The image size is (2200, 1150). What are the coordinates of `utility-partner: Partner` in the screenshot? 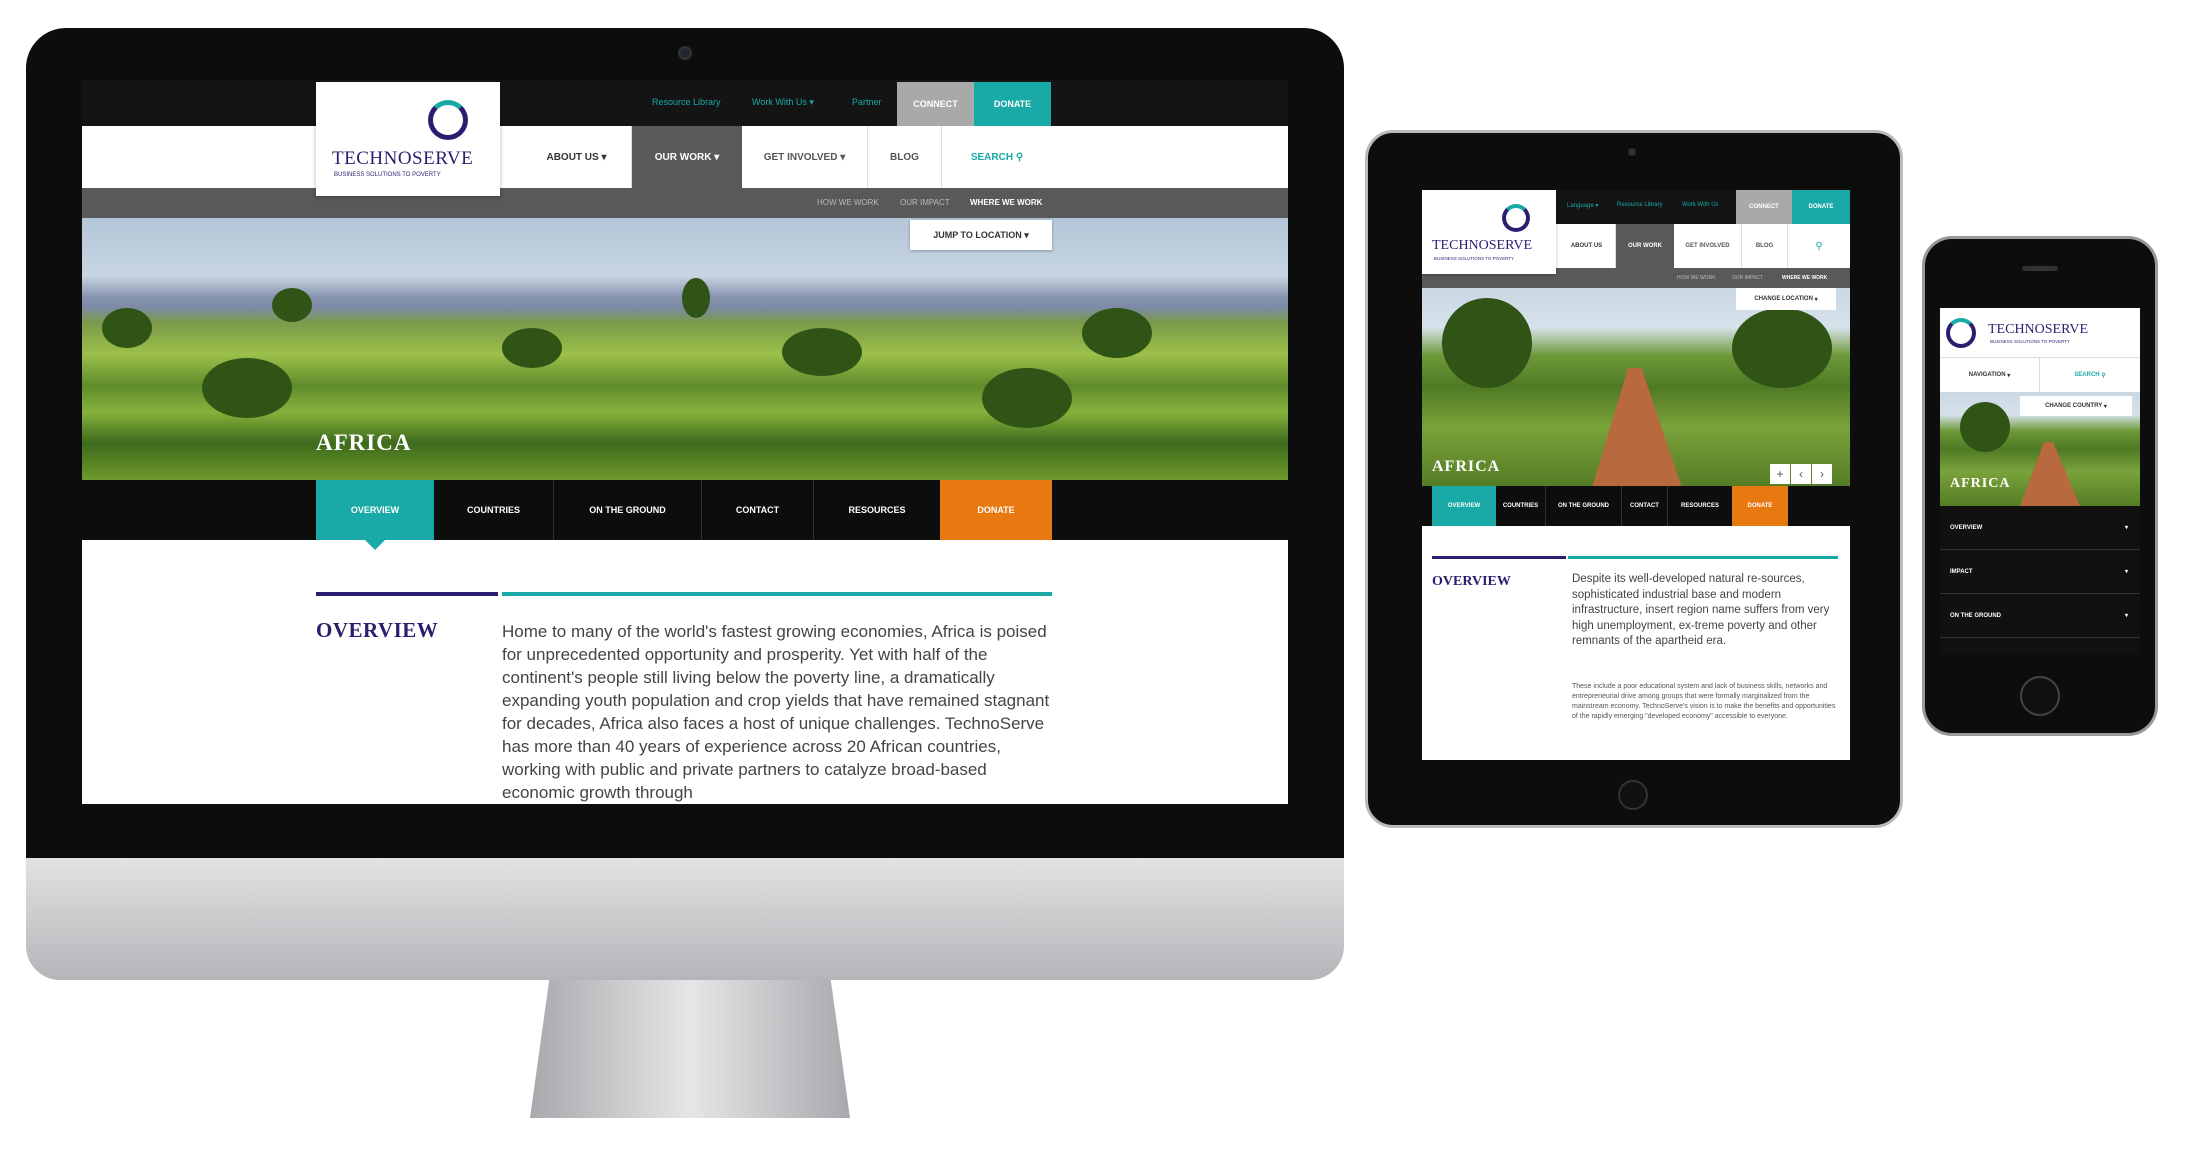 It's located at (867, 102).